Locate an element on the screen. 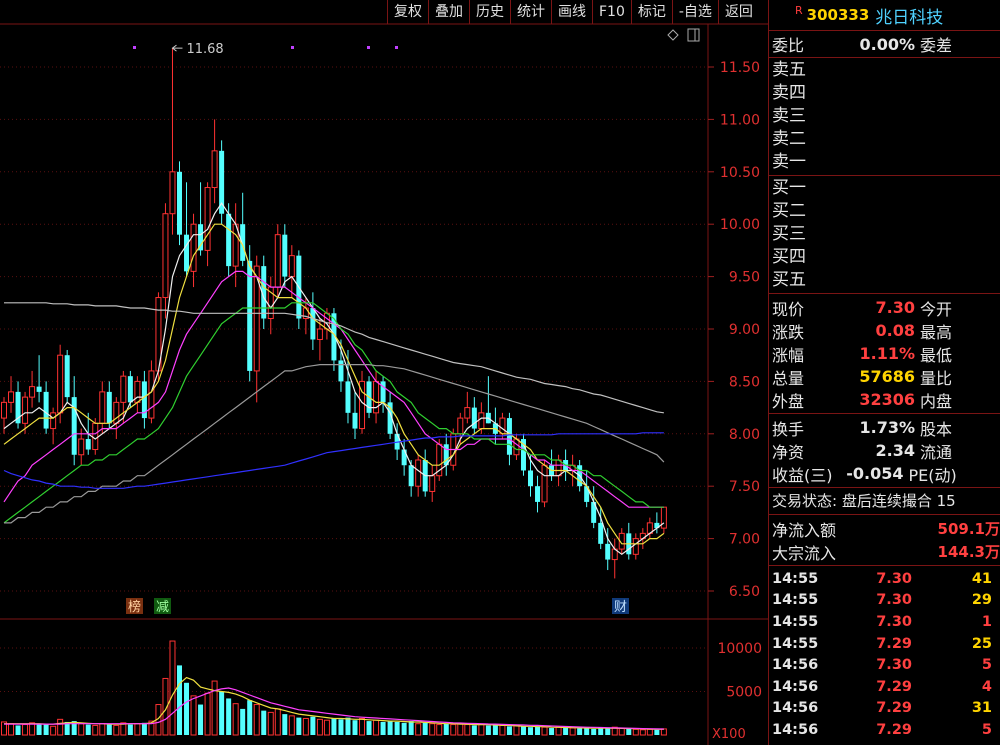  tick-row: 14:56 7.29 5 is located at coordinates (884, 730).